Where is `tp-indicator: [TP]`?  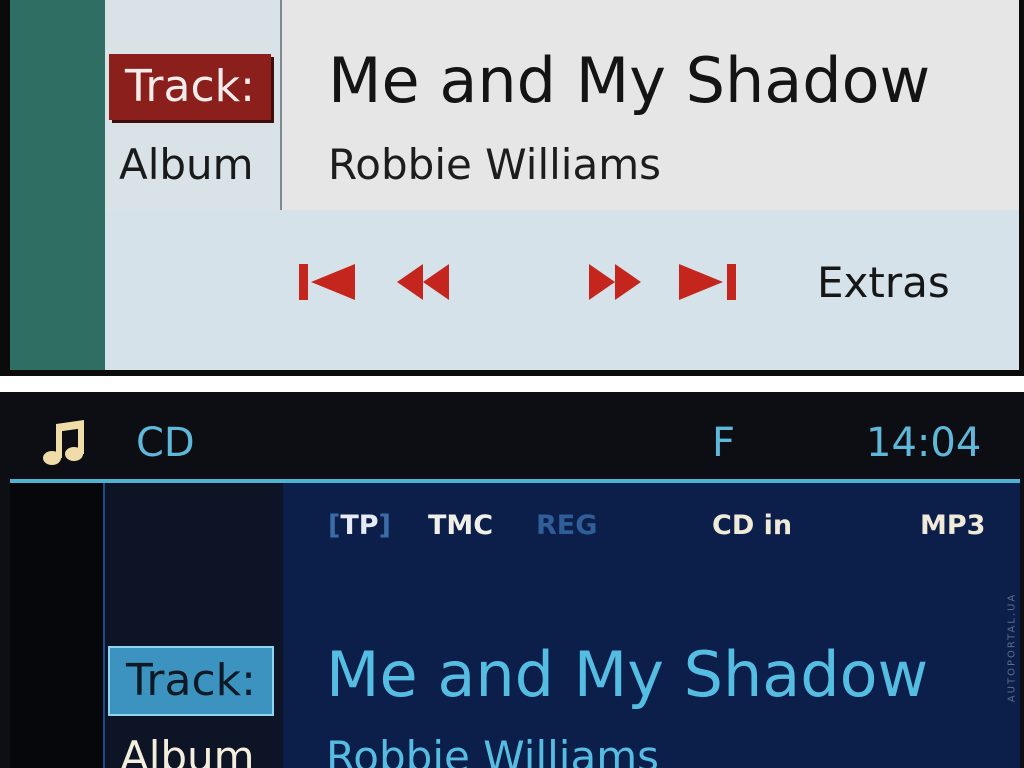
tp-indicator: [TP] is located at coordinates (359, 525).